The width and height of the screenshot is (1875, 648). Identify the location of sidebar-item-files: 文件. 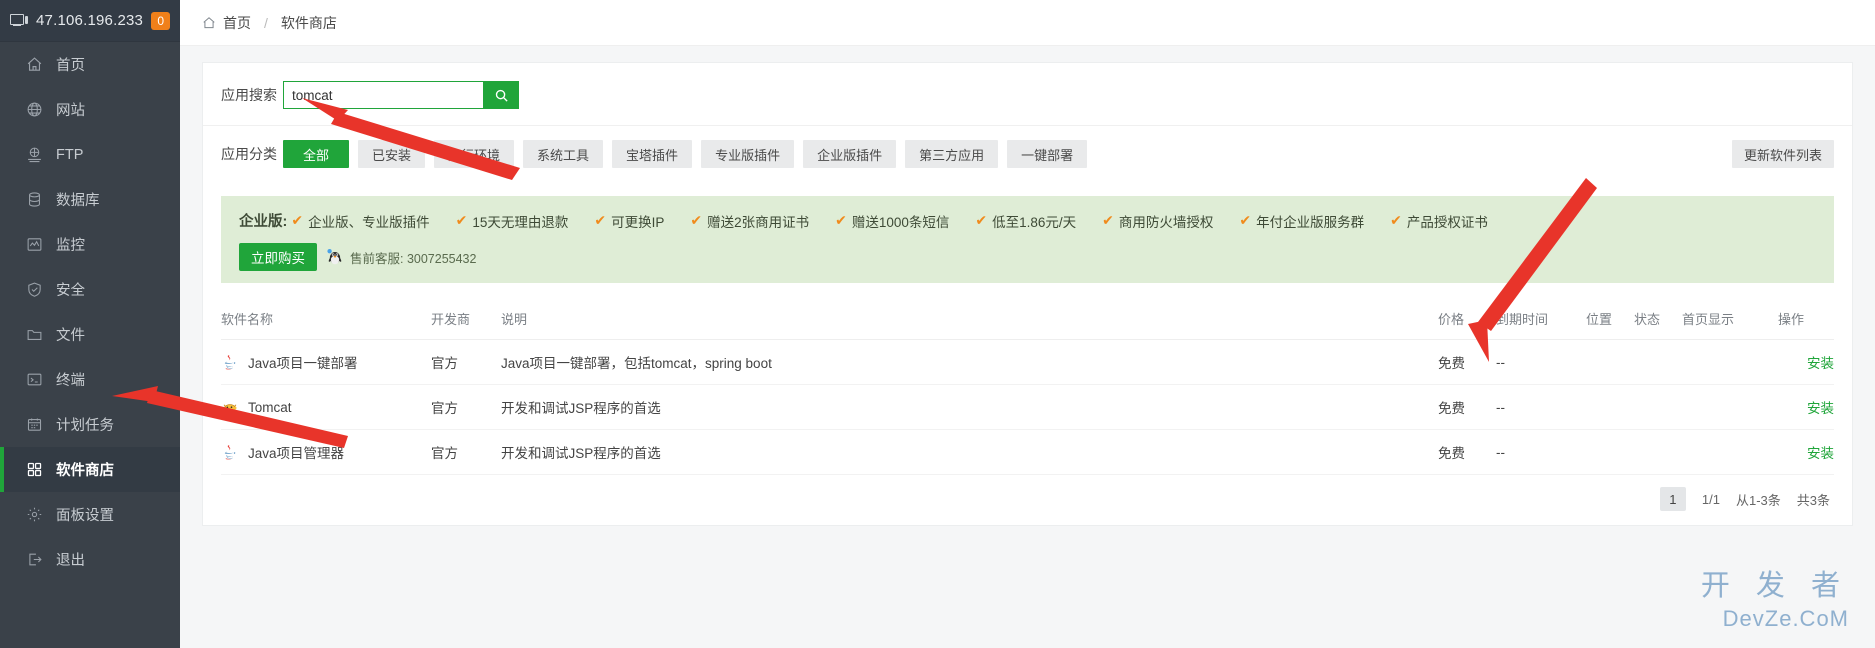
(90, 334).